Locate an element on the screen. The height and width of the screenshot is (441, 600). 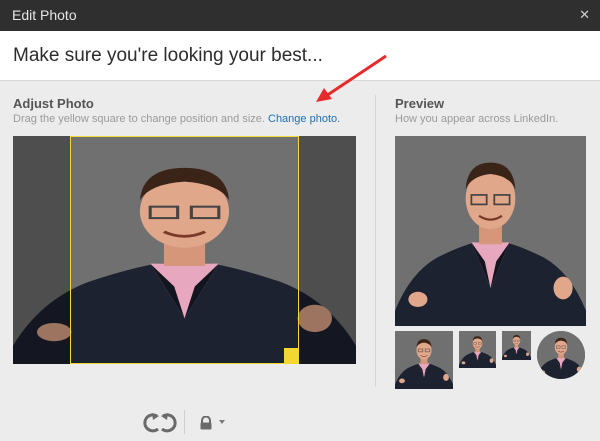
dialog-titlebar: Edit Photo ✕ is located at coordinates (300, 15).